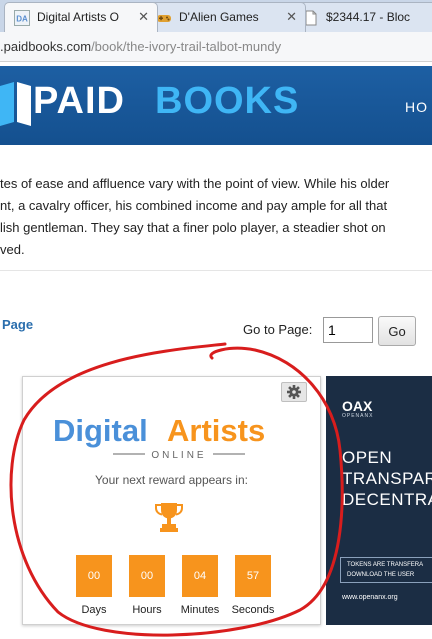 The image size is (432, 639). Describe the element at coordinates (100, 430) in the screenshot. I see `logo-word-digital: Digital` at that location.